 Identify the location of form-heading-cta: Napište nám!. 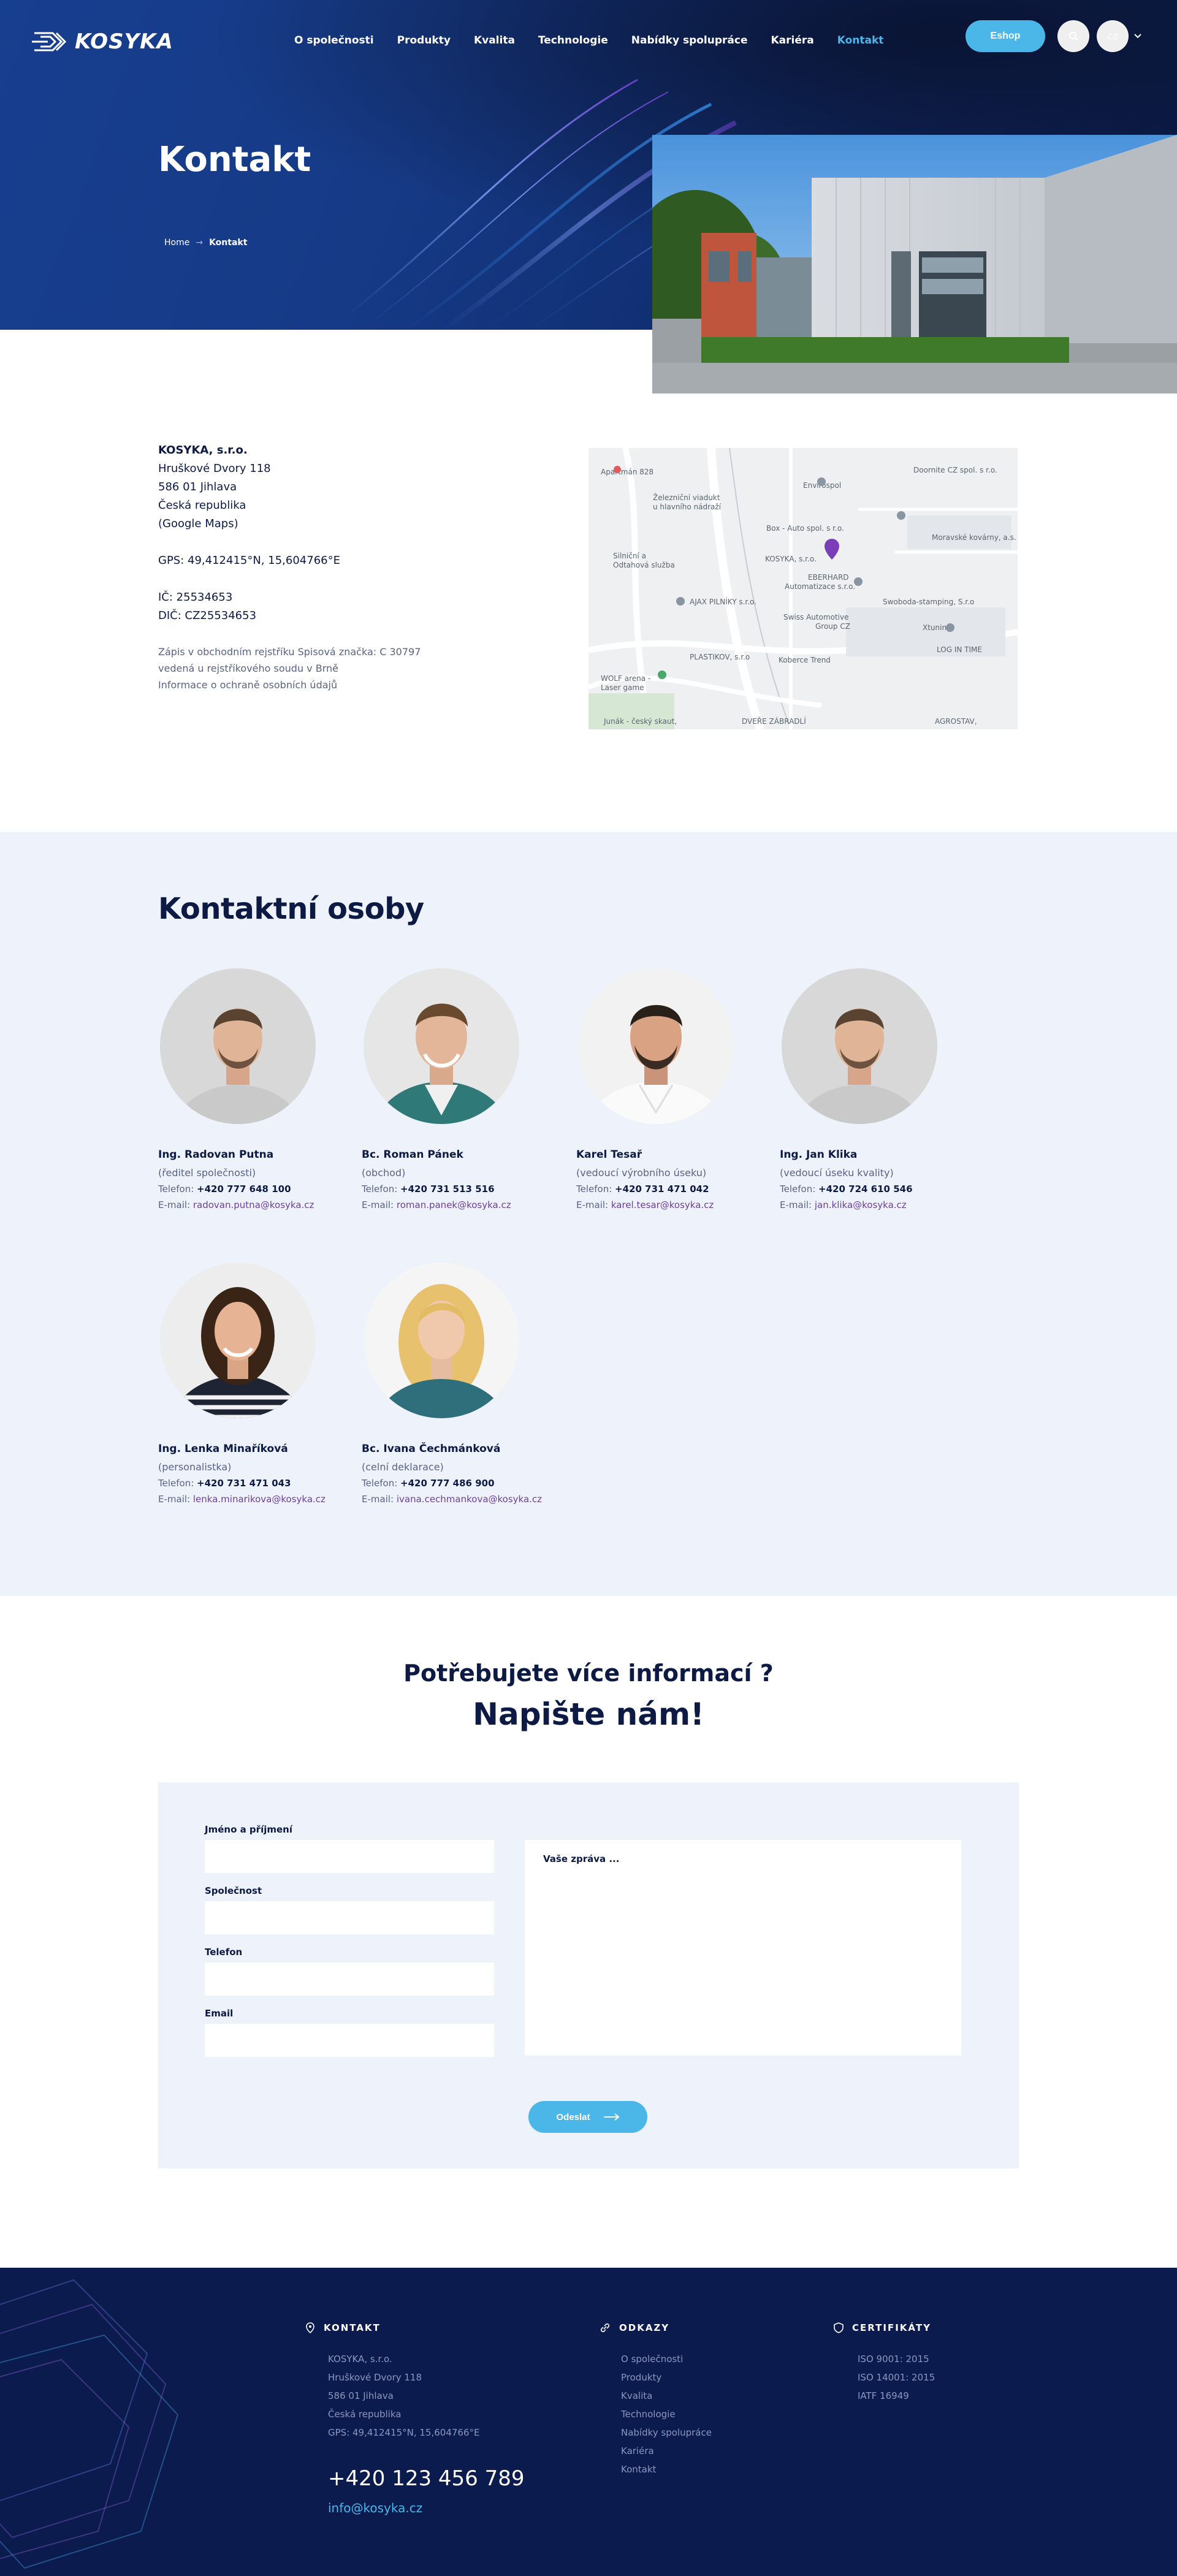
(588, 1714).